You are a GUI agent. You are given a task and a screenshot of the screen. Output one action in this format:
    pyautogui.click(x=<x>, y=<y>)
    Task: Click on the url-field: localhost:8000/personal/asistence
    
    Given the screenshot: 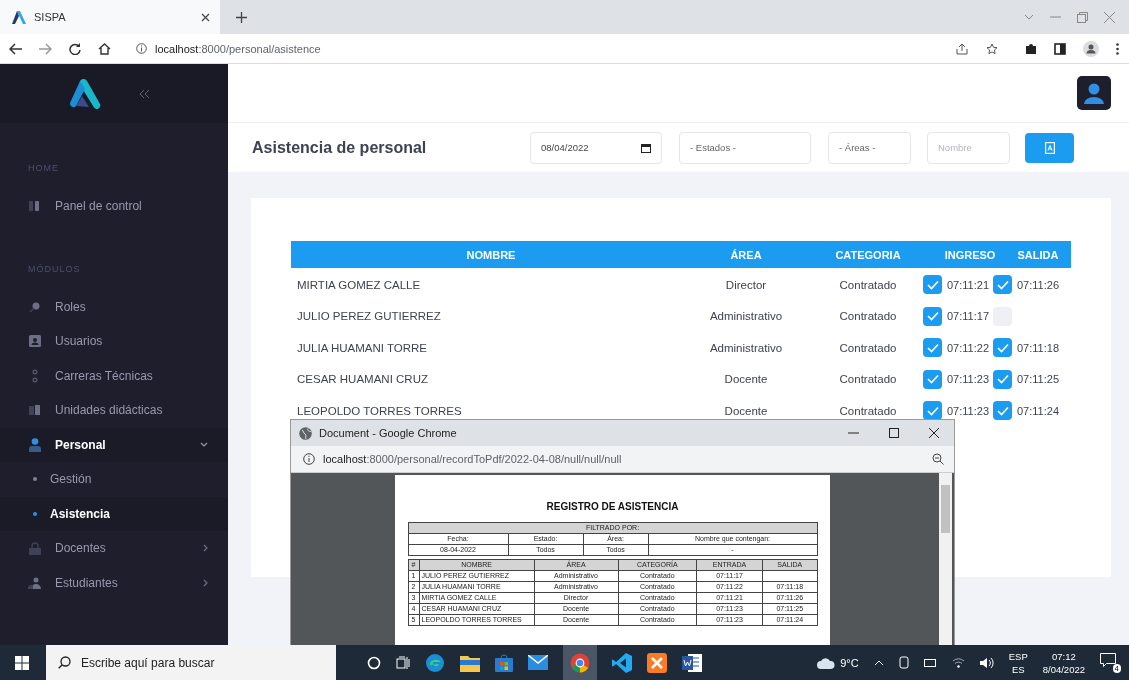 What is the action you would take?
    pyautogui.click(x=238, y=48)
    